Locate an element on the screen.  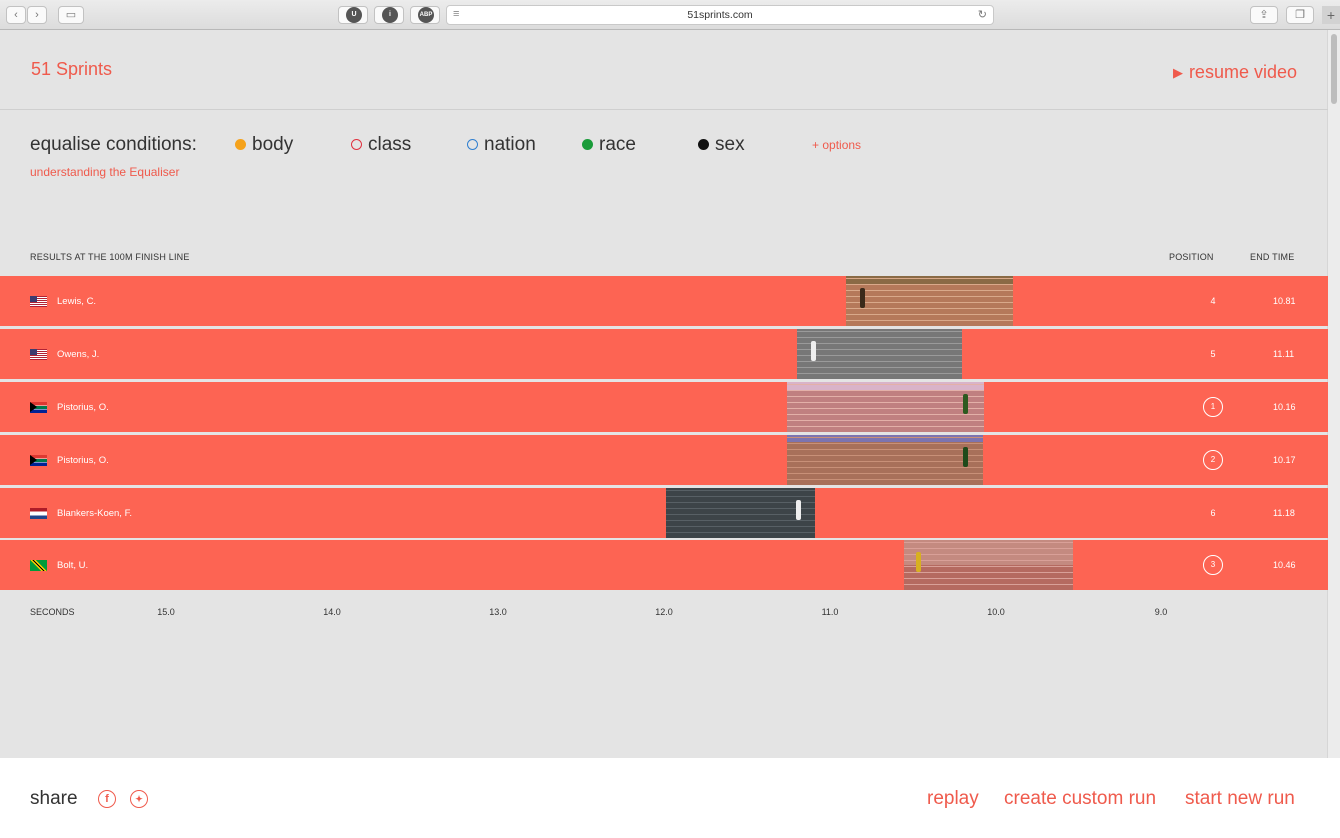
axis-tick-label: 11.0 is located at coordinates (830, 612).